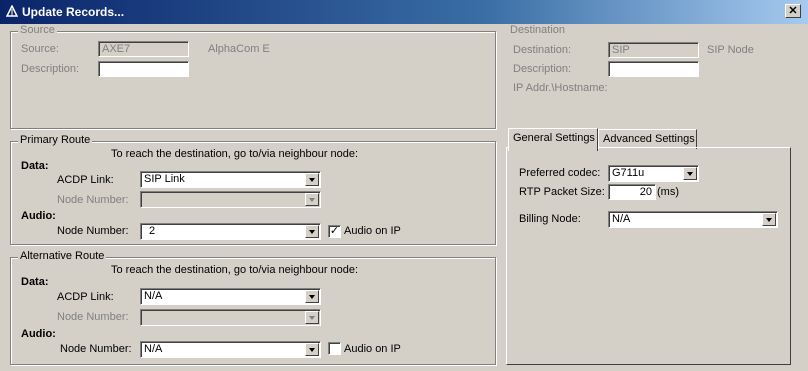 Image resolution: width=808 pixels, height=371 pixels. Describe the element at coordinates (562, 192) in the screenshot. I see `rtp-packet-size-label: RTP Packet Size:` at that location.